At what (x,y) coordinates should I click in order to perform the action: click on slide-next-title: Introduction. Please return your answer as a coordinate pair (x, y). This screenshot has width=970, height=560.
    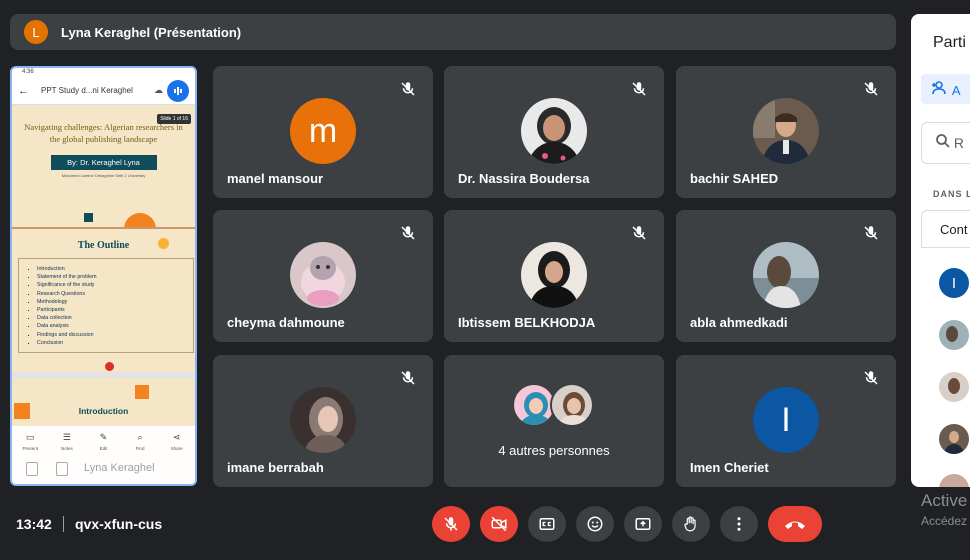
    Looking at the image, I should click on (103, 411).